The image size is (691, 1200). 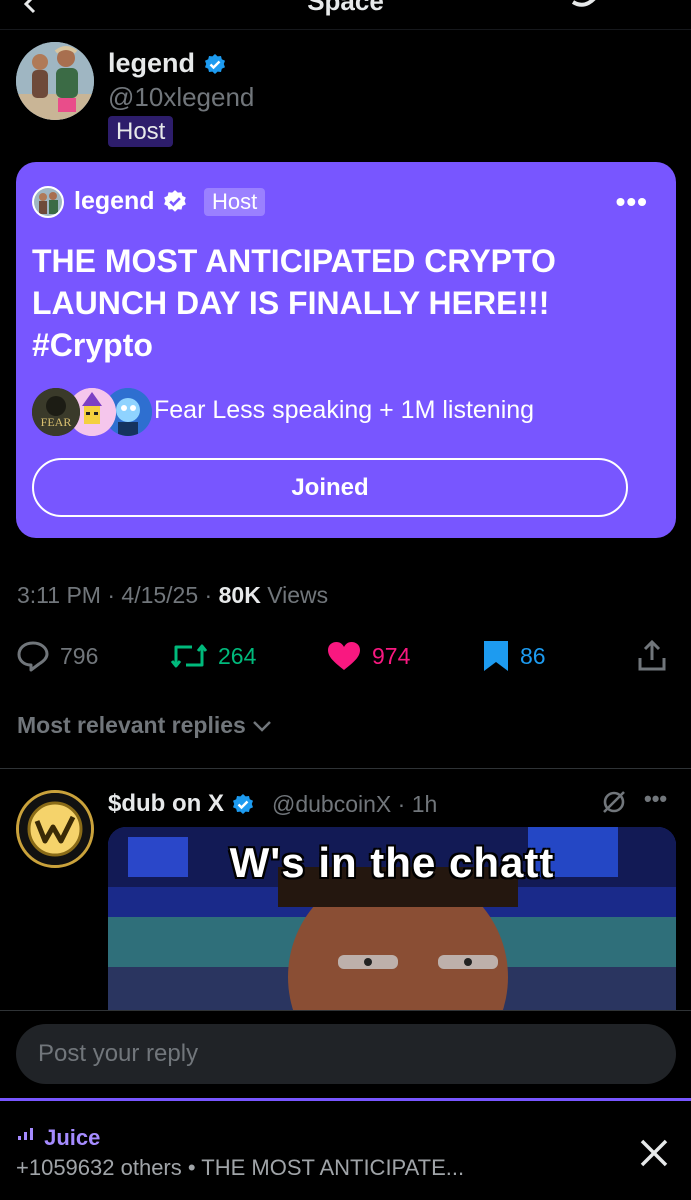 What do you see at coordinates (33, 656) in the screenshot?
I see `reply-icon` at bounding box center [33, 656].